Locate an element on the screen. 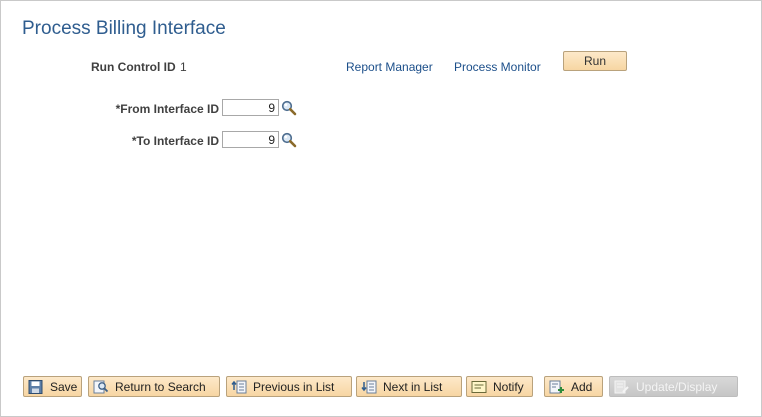 This screenshot has height=417, width=762. return-to-search-icon is located at coordinates (101, 386).